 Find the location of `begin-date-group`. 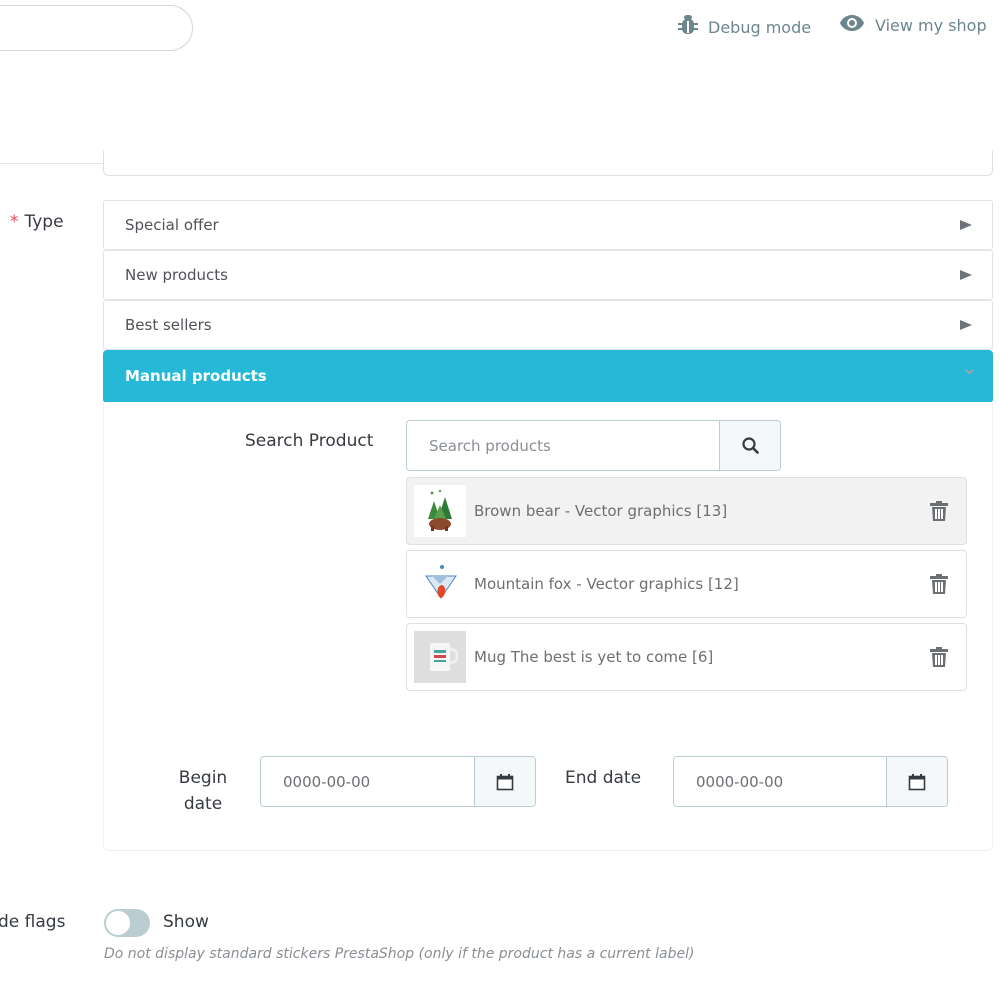

begin-date-group is located at coordinates (398, 781).